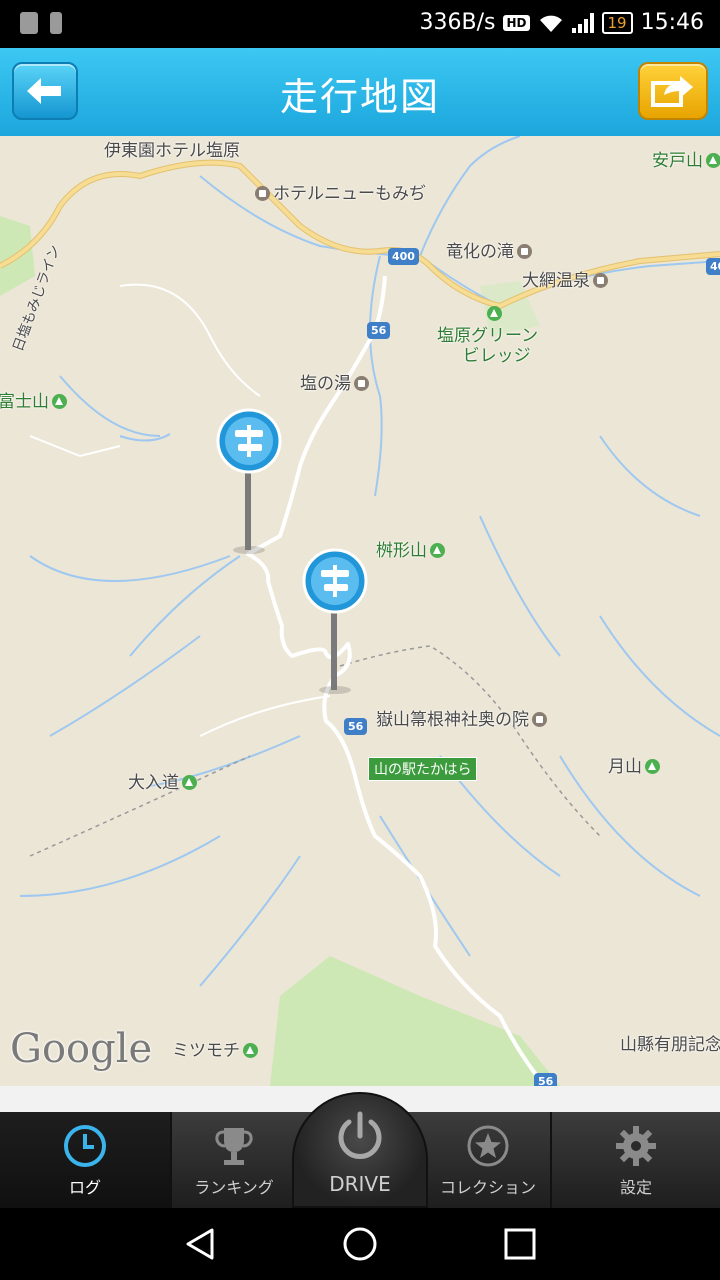 Image resolution: width=720 pixels, height=1280 pixels. What do you see at coordinates (487, 346) in the screenshot?
I see `map-label: 塩原グリーン ビレッジ` at bounding box center [487, 346].